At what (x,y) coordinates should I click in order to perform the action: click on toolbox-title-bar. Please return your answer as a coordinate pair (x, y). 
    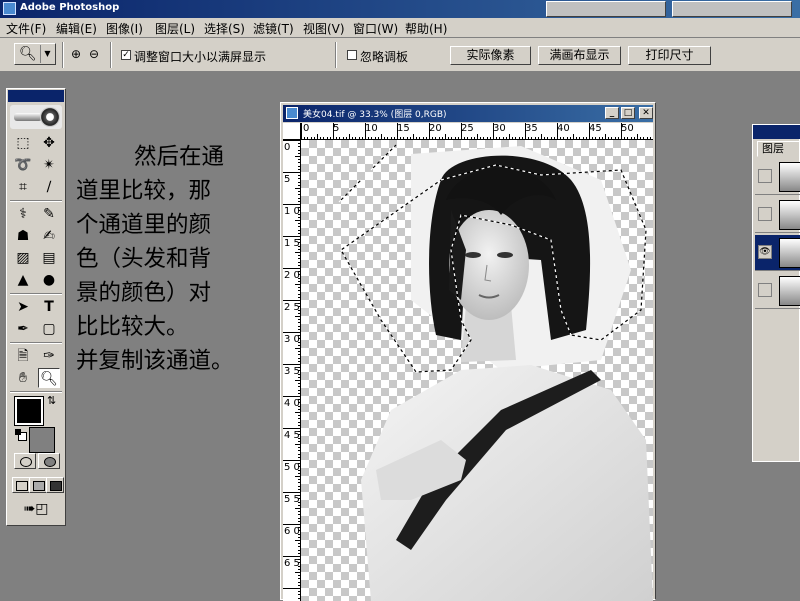
    Looking at the image, I should click on (36, 96).